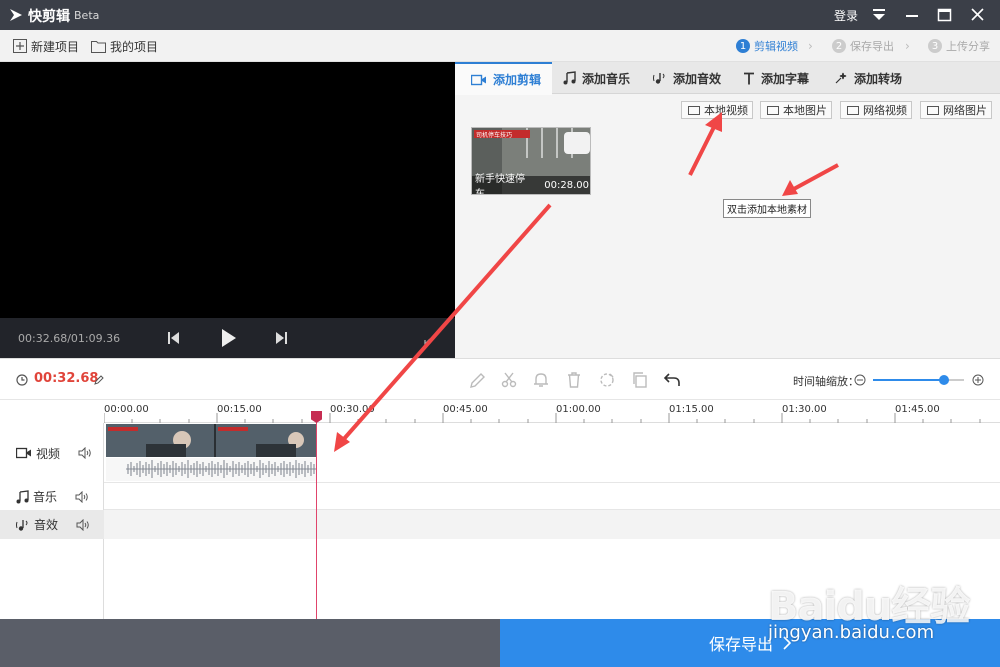  I want to click on new-project-icon, so click(20, 46).